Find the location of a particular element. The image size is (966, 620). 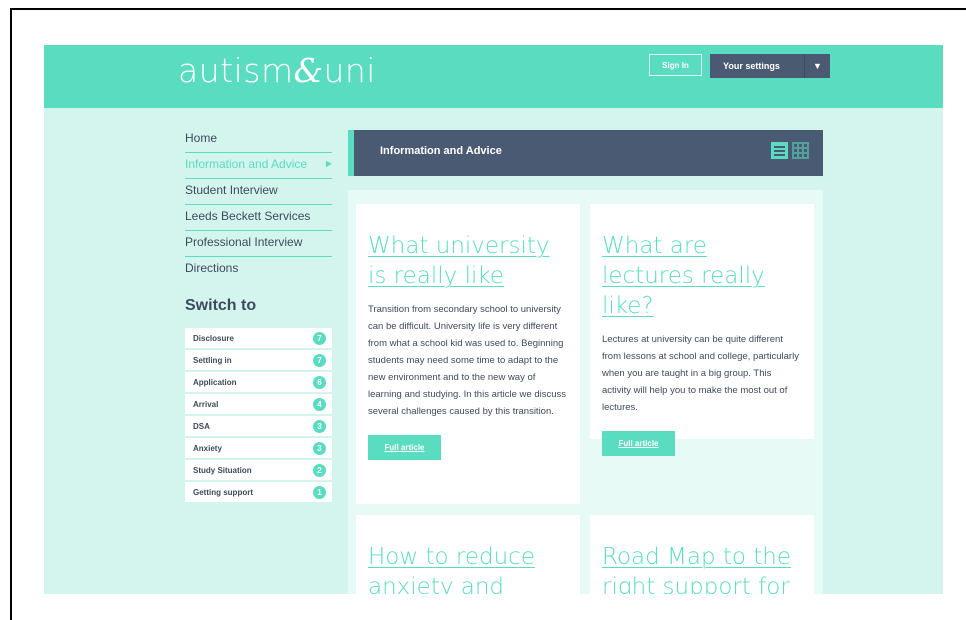

logo-text-uni: uni is located at coordinates (349, 70).